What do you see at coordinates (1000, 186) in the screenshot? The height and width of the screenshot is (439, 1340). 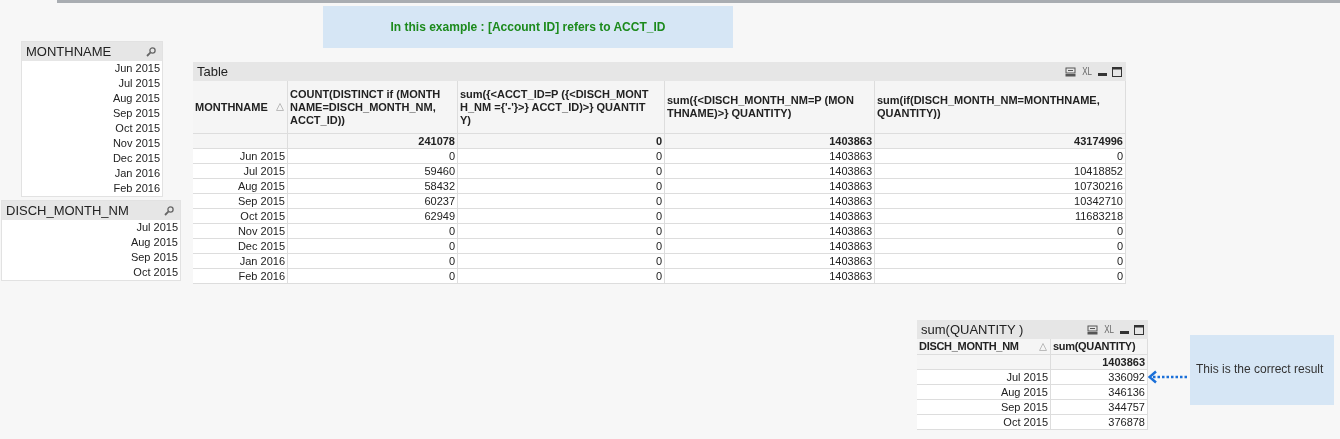 I see `table-cell: 10730216` at bounding box center [1000, 186].